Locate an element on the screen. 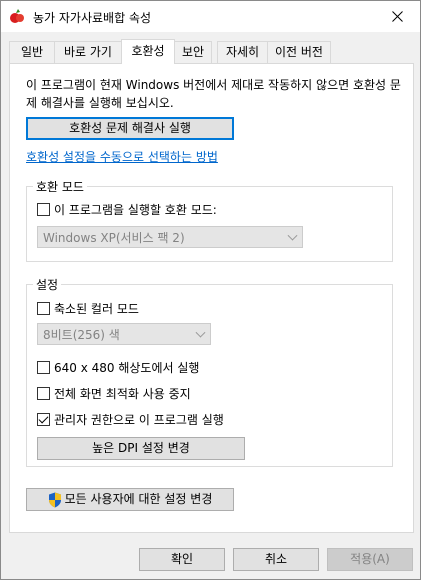 This screenshot has width=421, height=580. all-users-settings-label: 모든 사용자에 대한 설정 변경 is located at coordinates (138, 499).